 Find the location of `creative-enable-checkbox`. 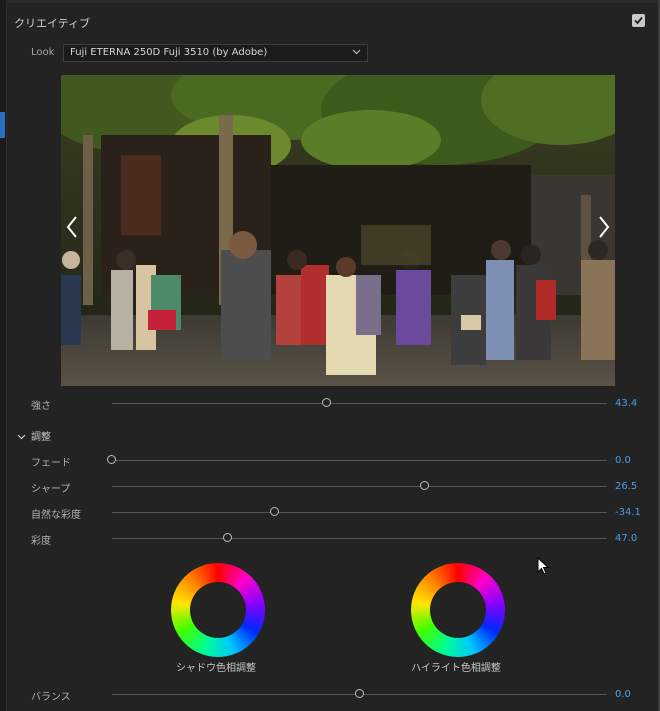

creative-enable-checkbox is located at coordinates (638, 20).